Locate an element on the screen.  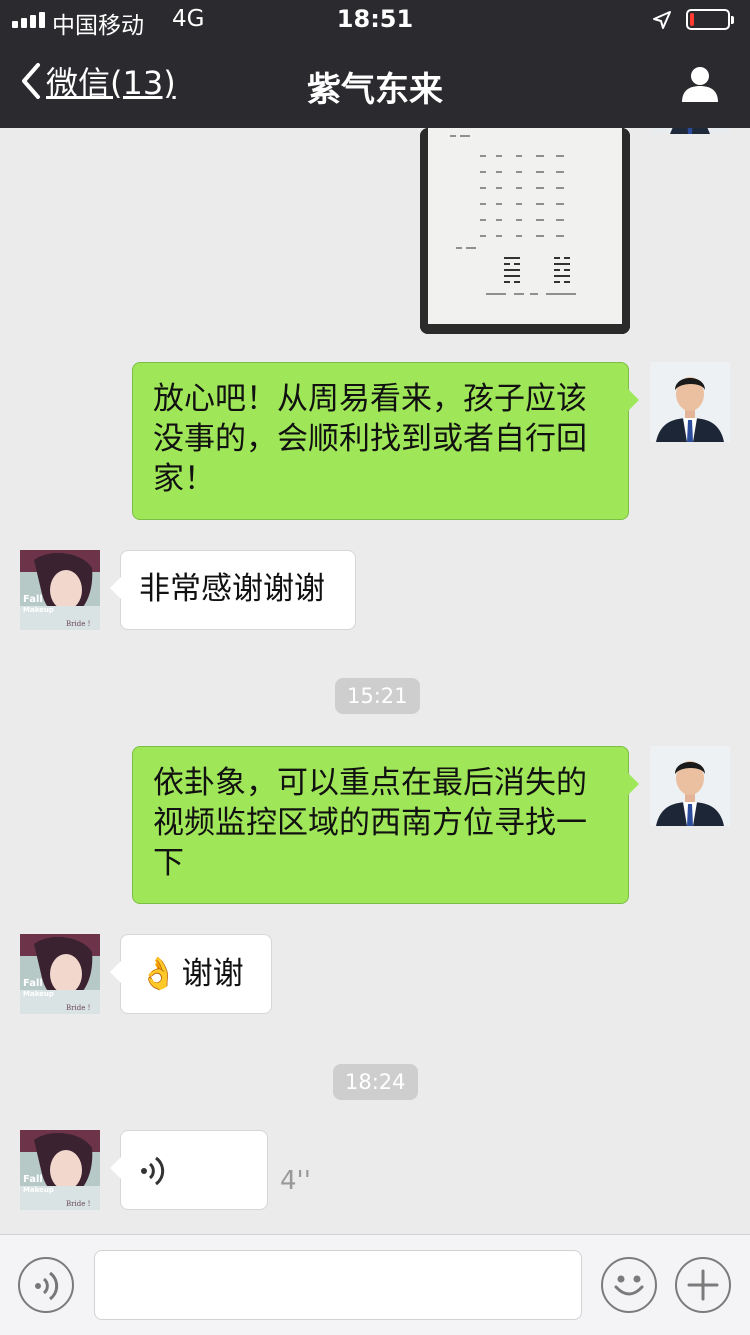
worksheet-photo is located at coordinates (525, 231).